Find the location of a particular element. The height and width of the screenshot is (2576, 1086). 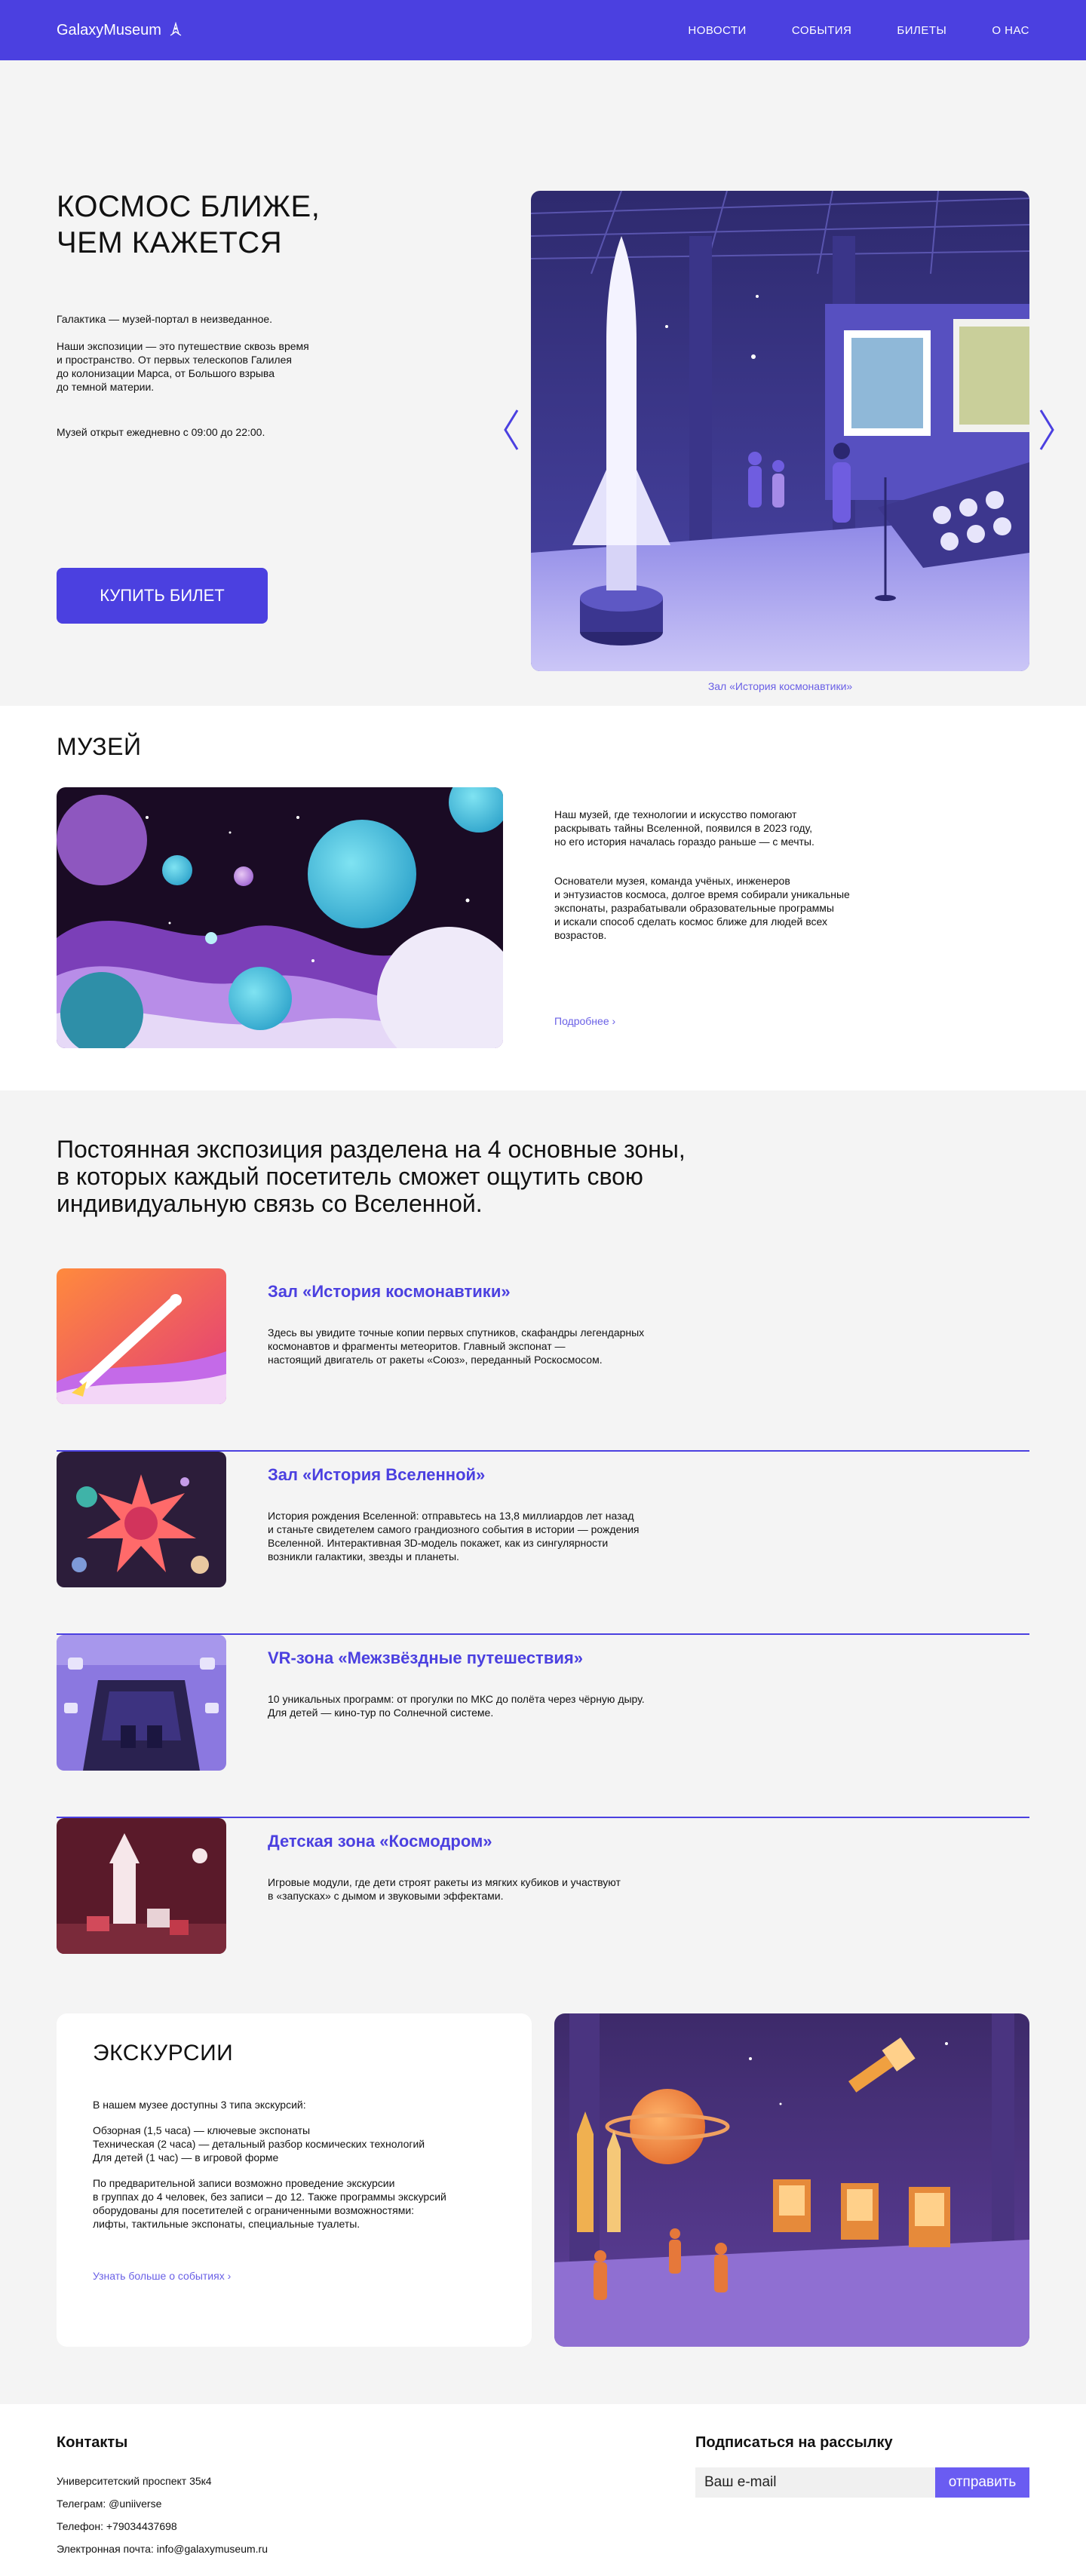

contact-address: Университетский проспект 35к4 is located at coordinates (134, 2481).